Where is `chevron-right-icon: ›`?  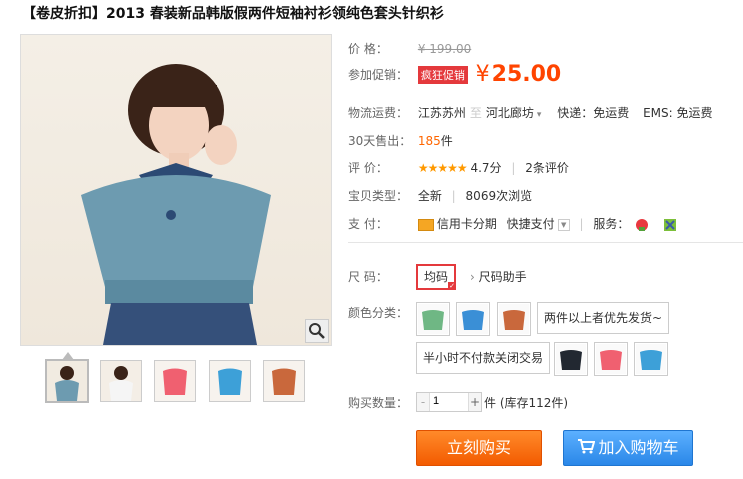 chevron-right-icon: › is located at coordinates (472, 277).